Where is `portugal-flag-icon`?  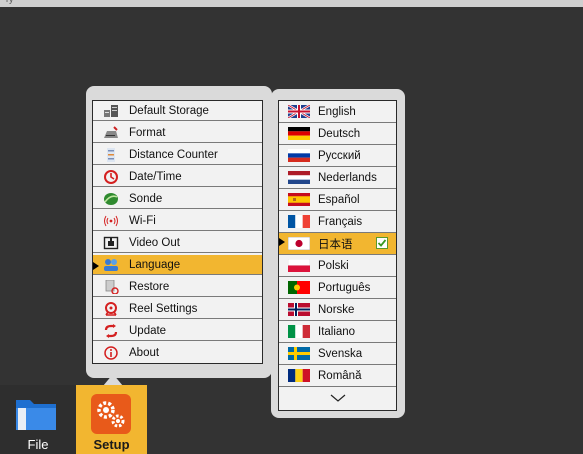 portugal-flag-icon is located at coordinates (299, 287).